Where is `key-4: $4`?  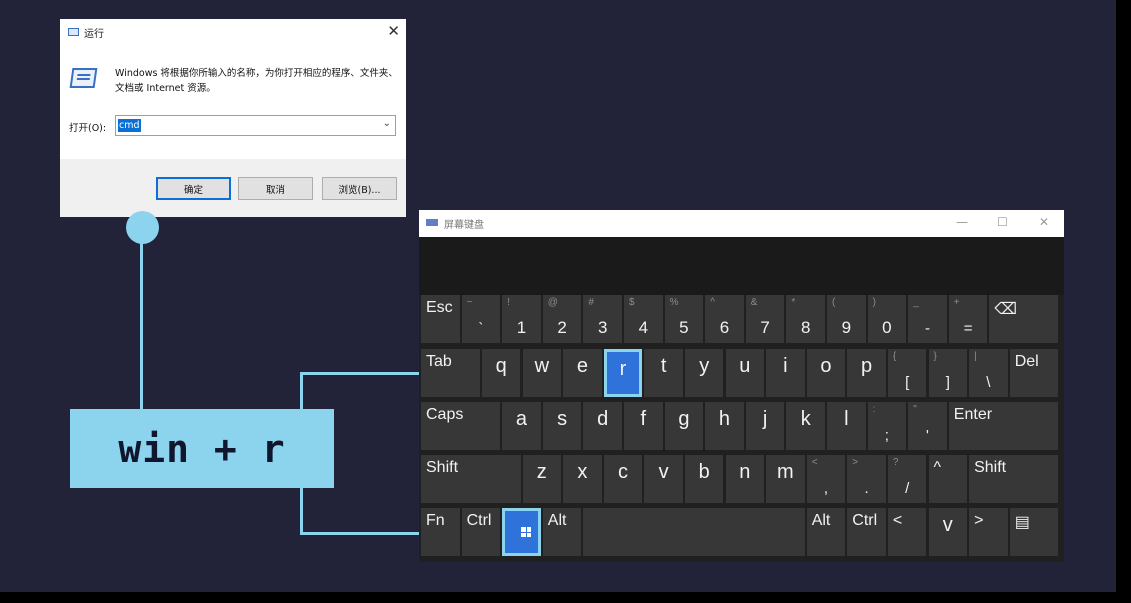 key-4: $4 is located at coordinates (643, 319).